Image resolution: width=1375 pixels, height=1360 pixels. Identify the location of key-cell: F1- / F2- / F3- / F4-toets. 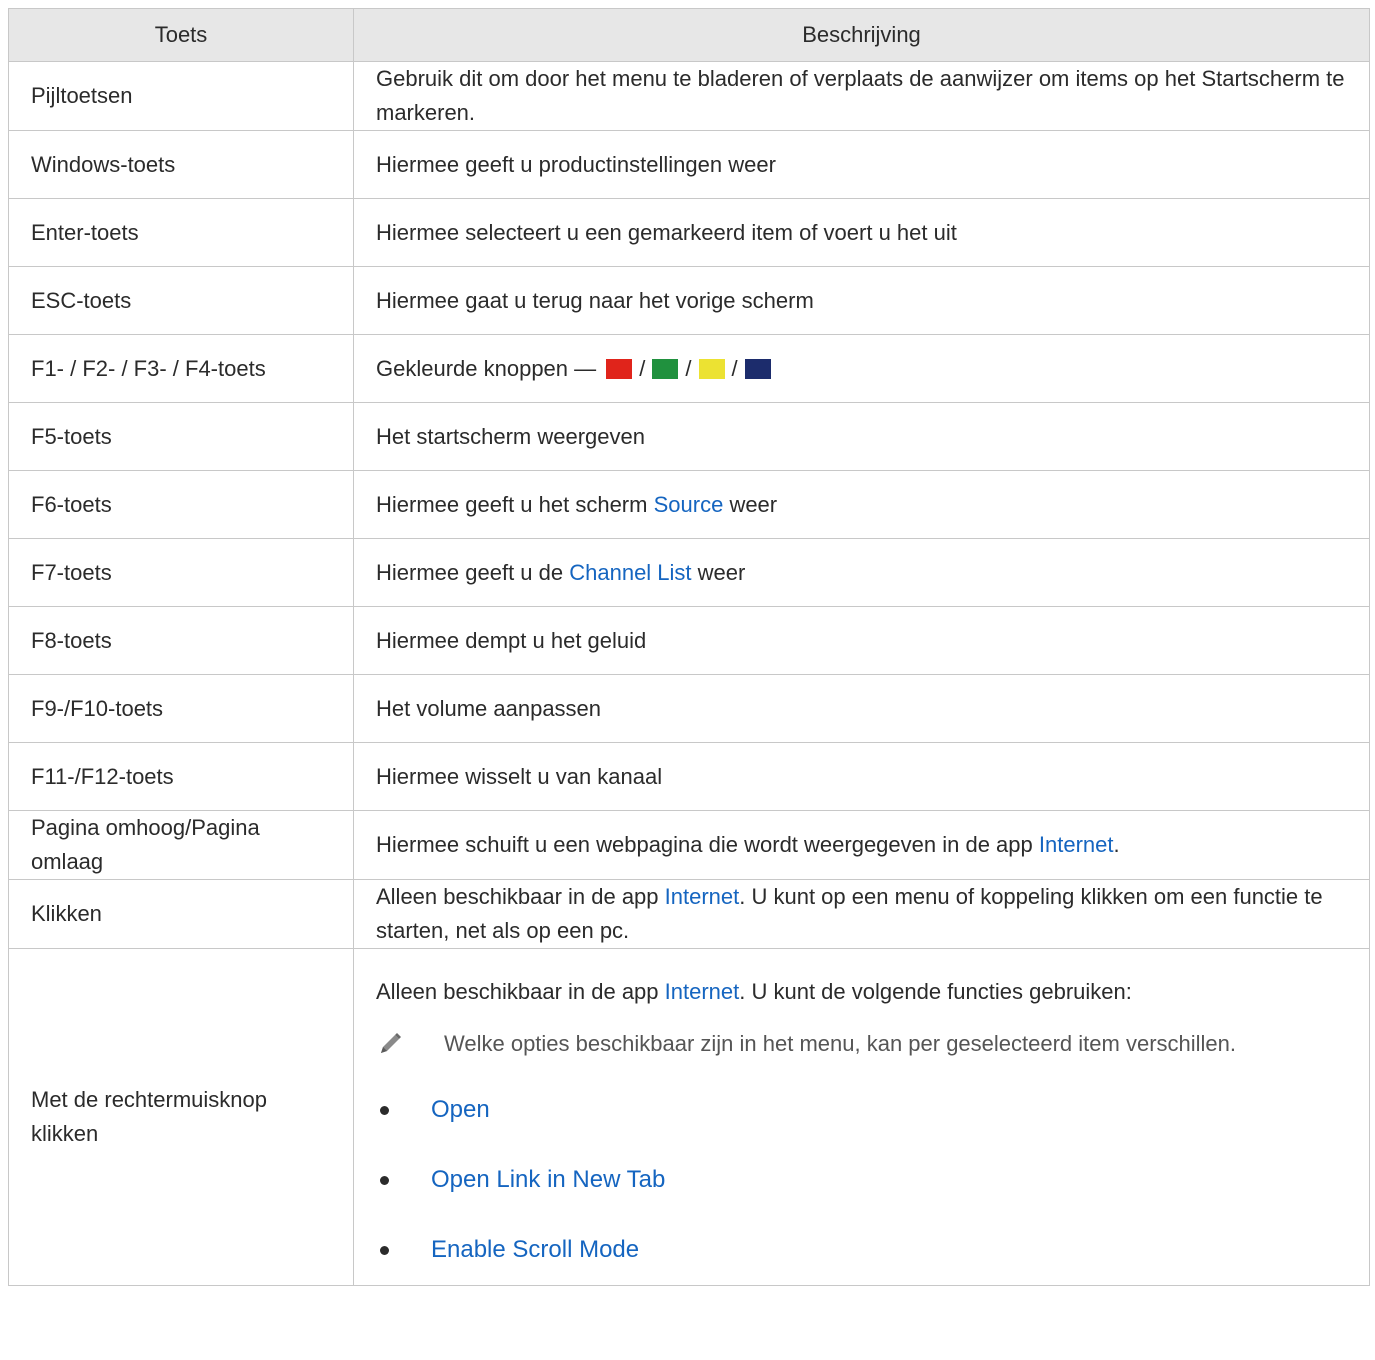
(181, 368).